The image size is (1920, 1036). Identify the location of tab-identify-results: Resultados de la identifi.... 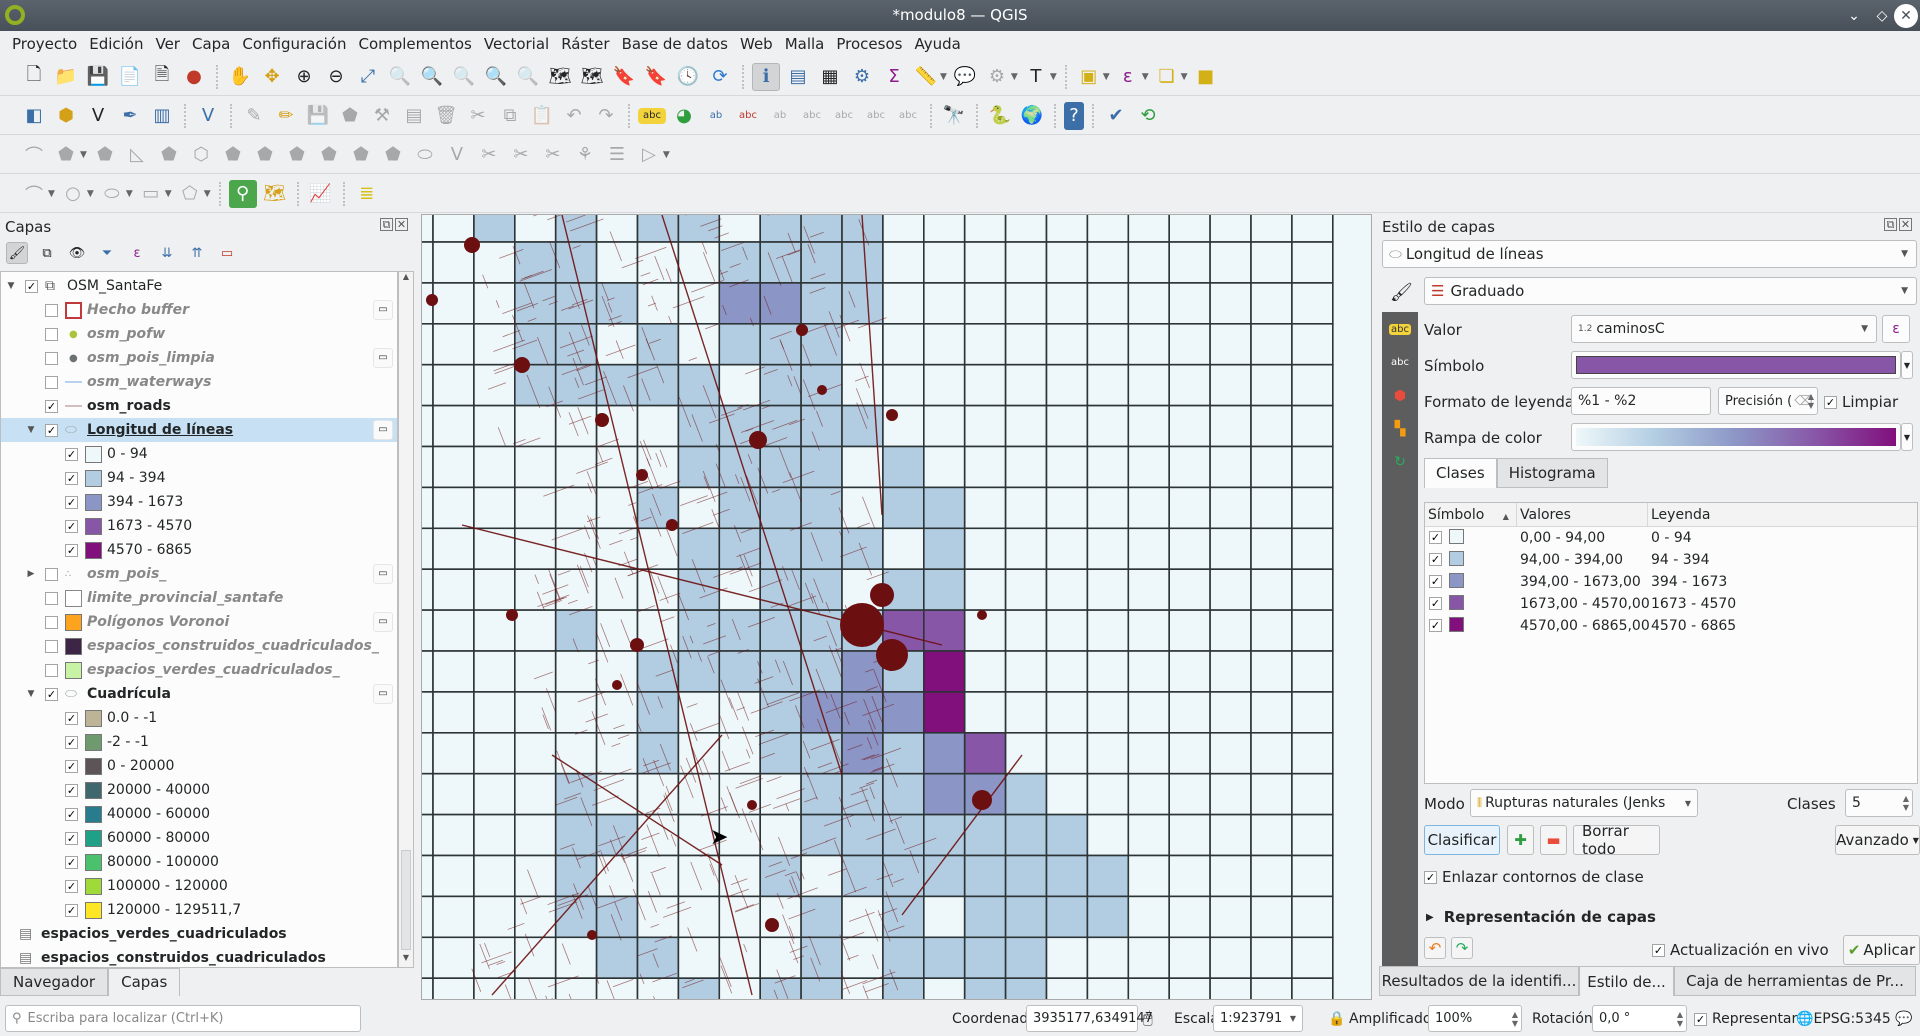
(1479, 981).